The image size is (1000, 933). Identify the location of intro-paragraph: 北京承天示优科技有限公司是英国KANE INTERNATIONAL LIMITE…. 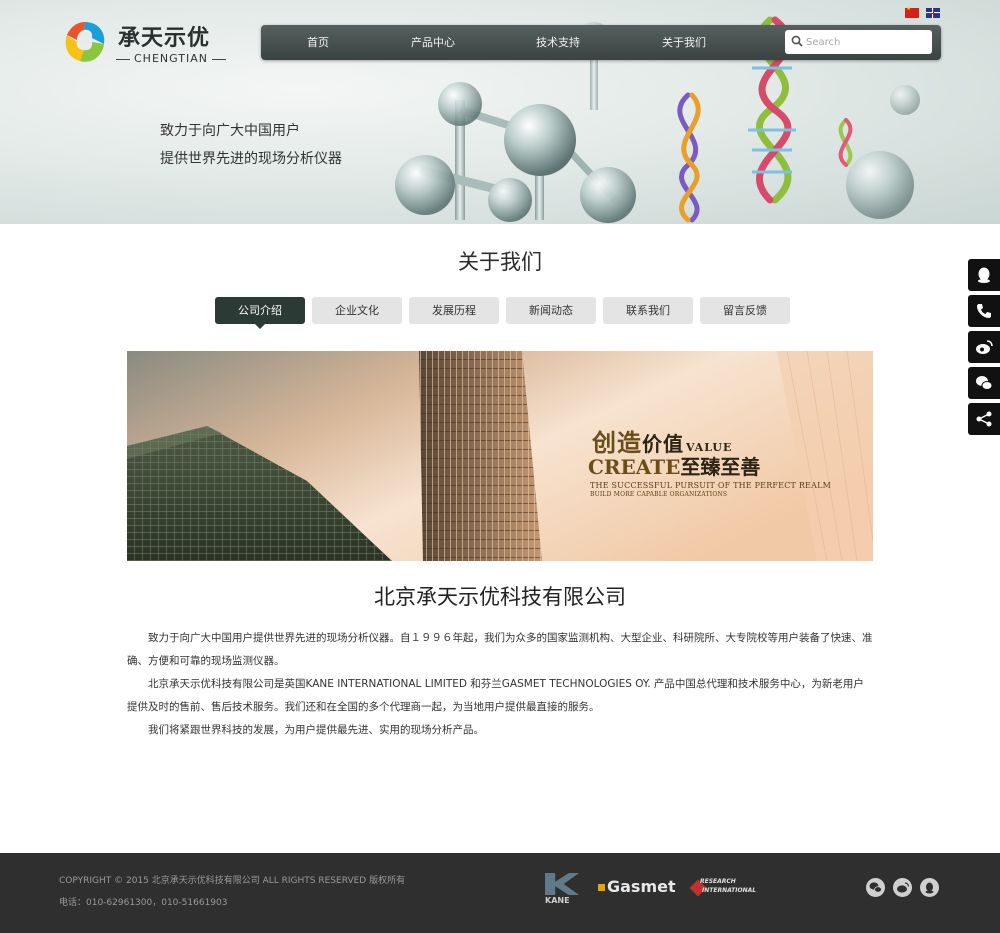
(495, 695).